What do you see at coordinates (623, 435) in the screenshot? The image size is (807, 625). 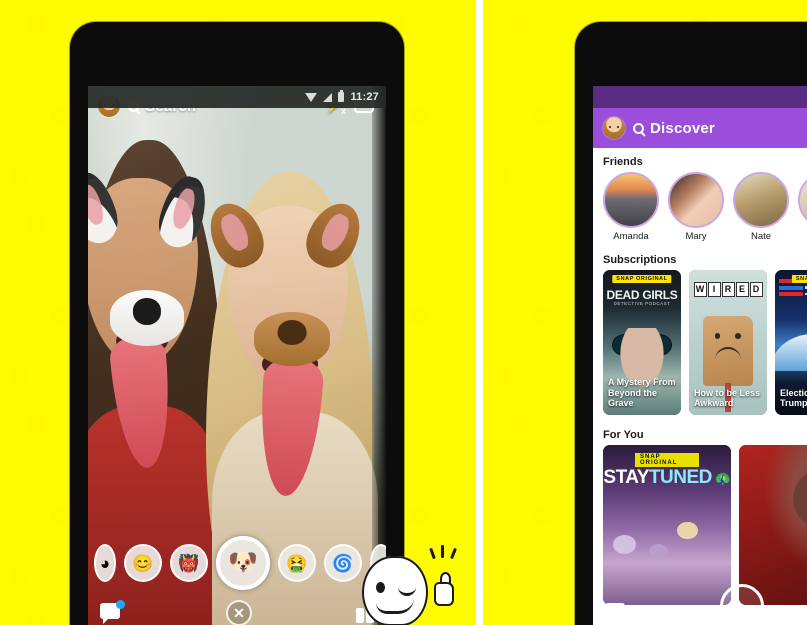 I see `section-title: For You` at bounding box center [623, 435].